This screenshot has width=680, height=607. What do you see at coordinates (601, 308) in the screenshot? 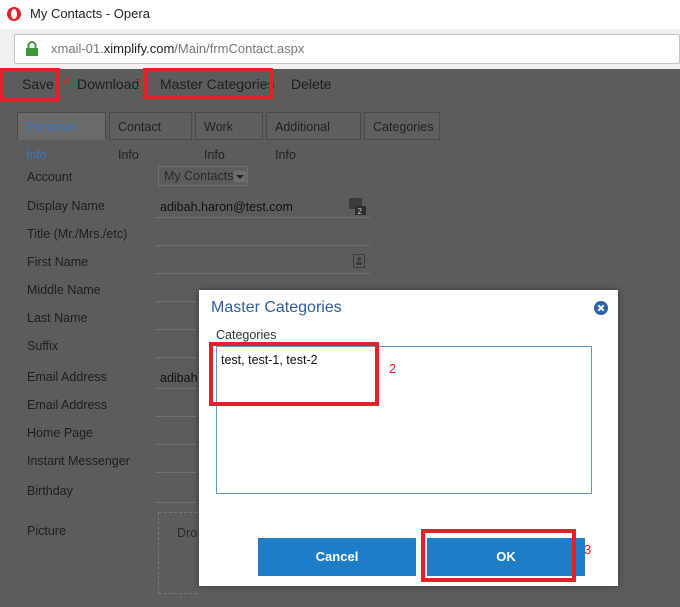
I see `close-icon` at bounding box center [601, 308].